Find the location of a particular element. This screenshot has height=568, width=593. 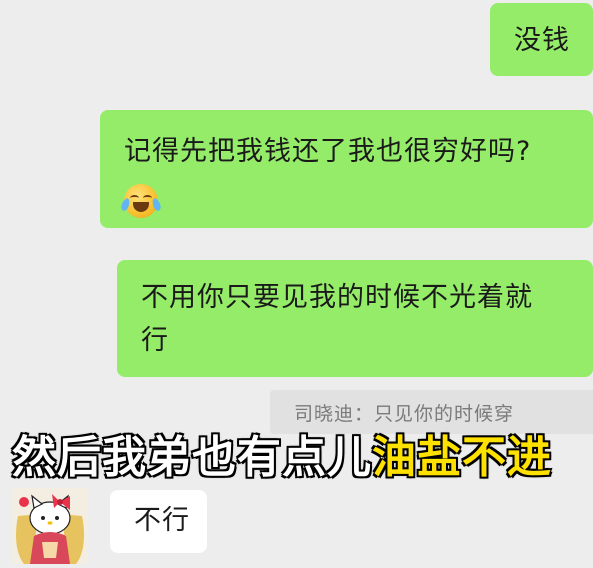

message-bubble-4: 不行 is located at coordinates (158, 521).